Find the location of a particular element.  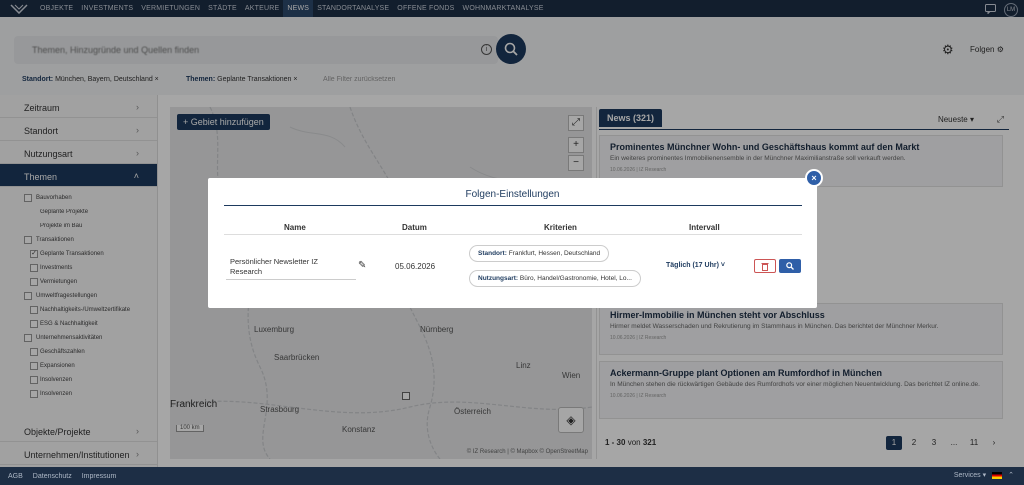

newsletter-name-field: Persönlicher Newsletter IZ Research is located at coordinates (291, 267).